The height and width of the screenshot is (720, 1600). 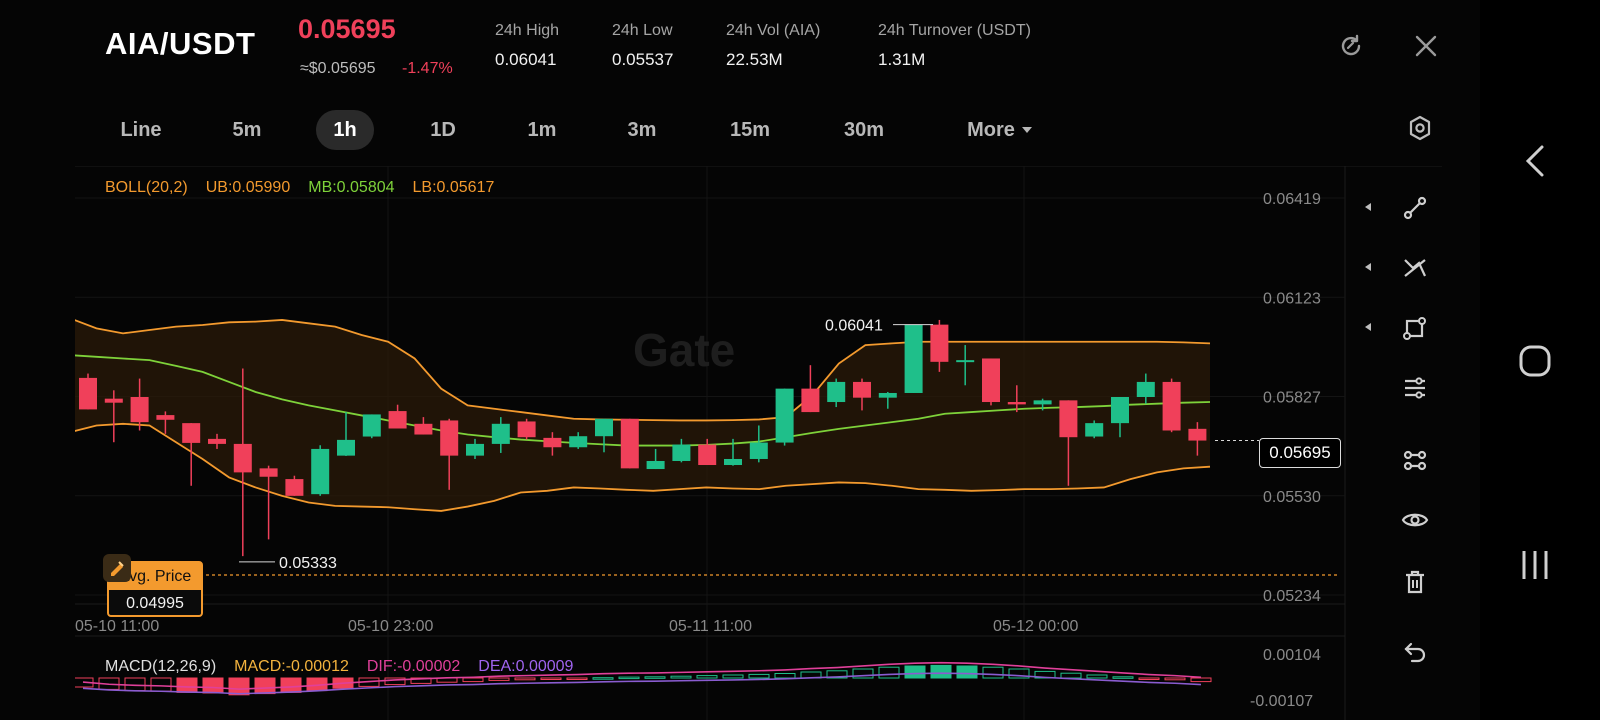 I want to click on time-tick-label: 05-12 00:00, so click(x=1036, y=626).